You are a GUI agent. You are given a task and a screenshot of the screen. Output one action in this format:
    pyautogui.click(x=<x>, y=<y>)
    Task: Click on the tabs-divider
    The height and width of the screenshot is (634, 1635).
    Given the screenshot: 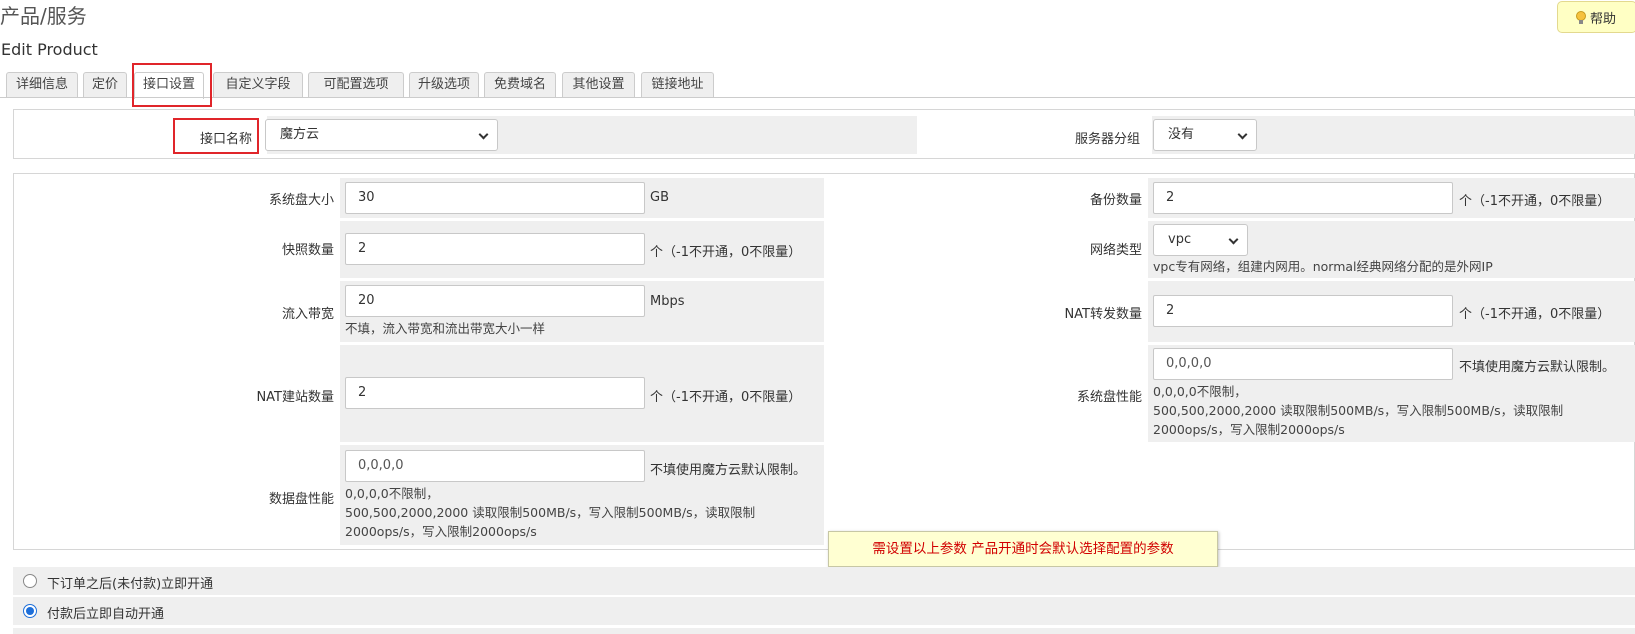 What is the action you would take?
    pyautogui.click(x=817, y=97)
    